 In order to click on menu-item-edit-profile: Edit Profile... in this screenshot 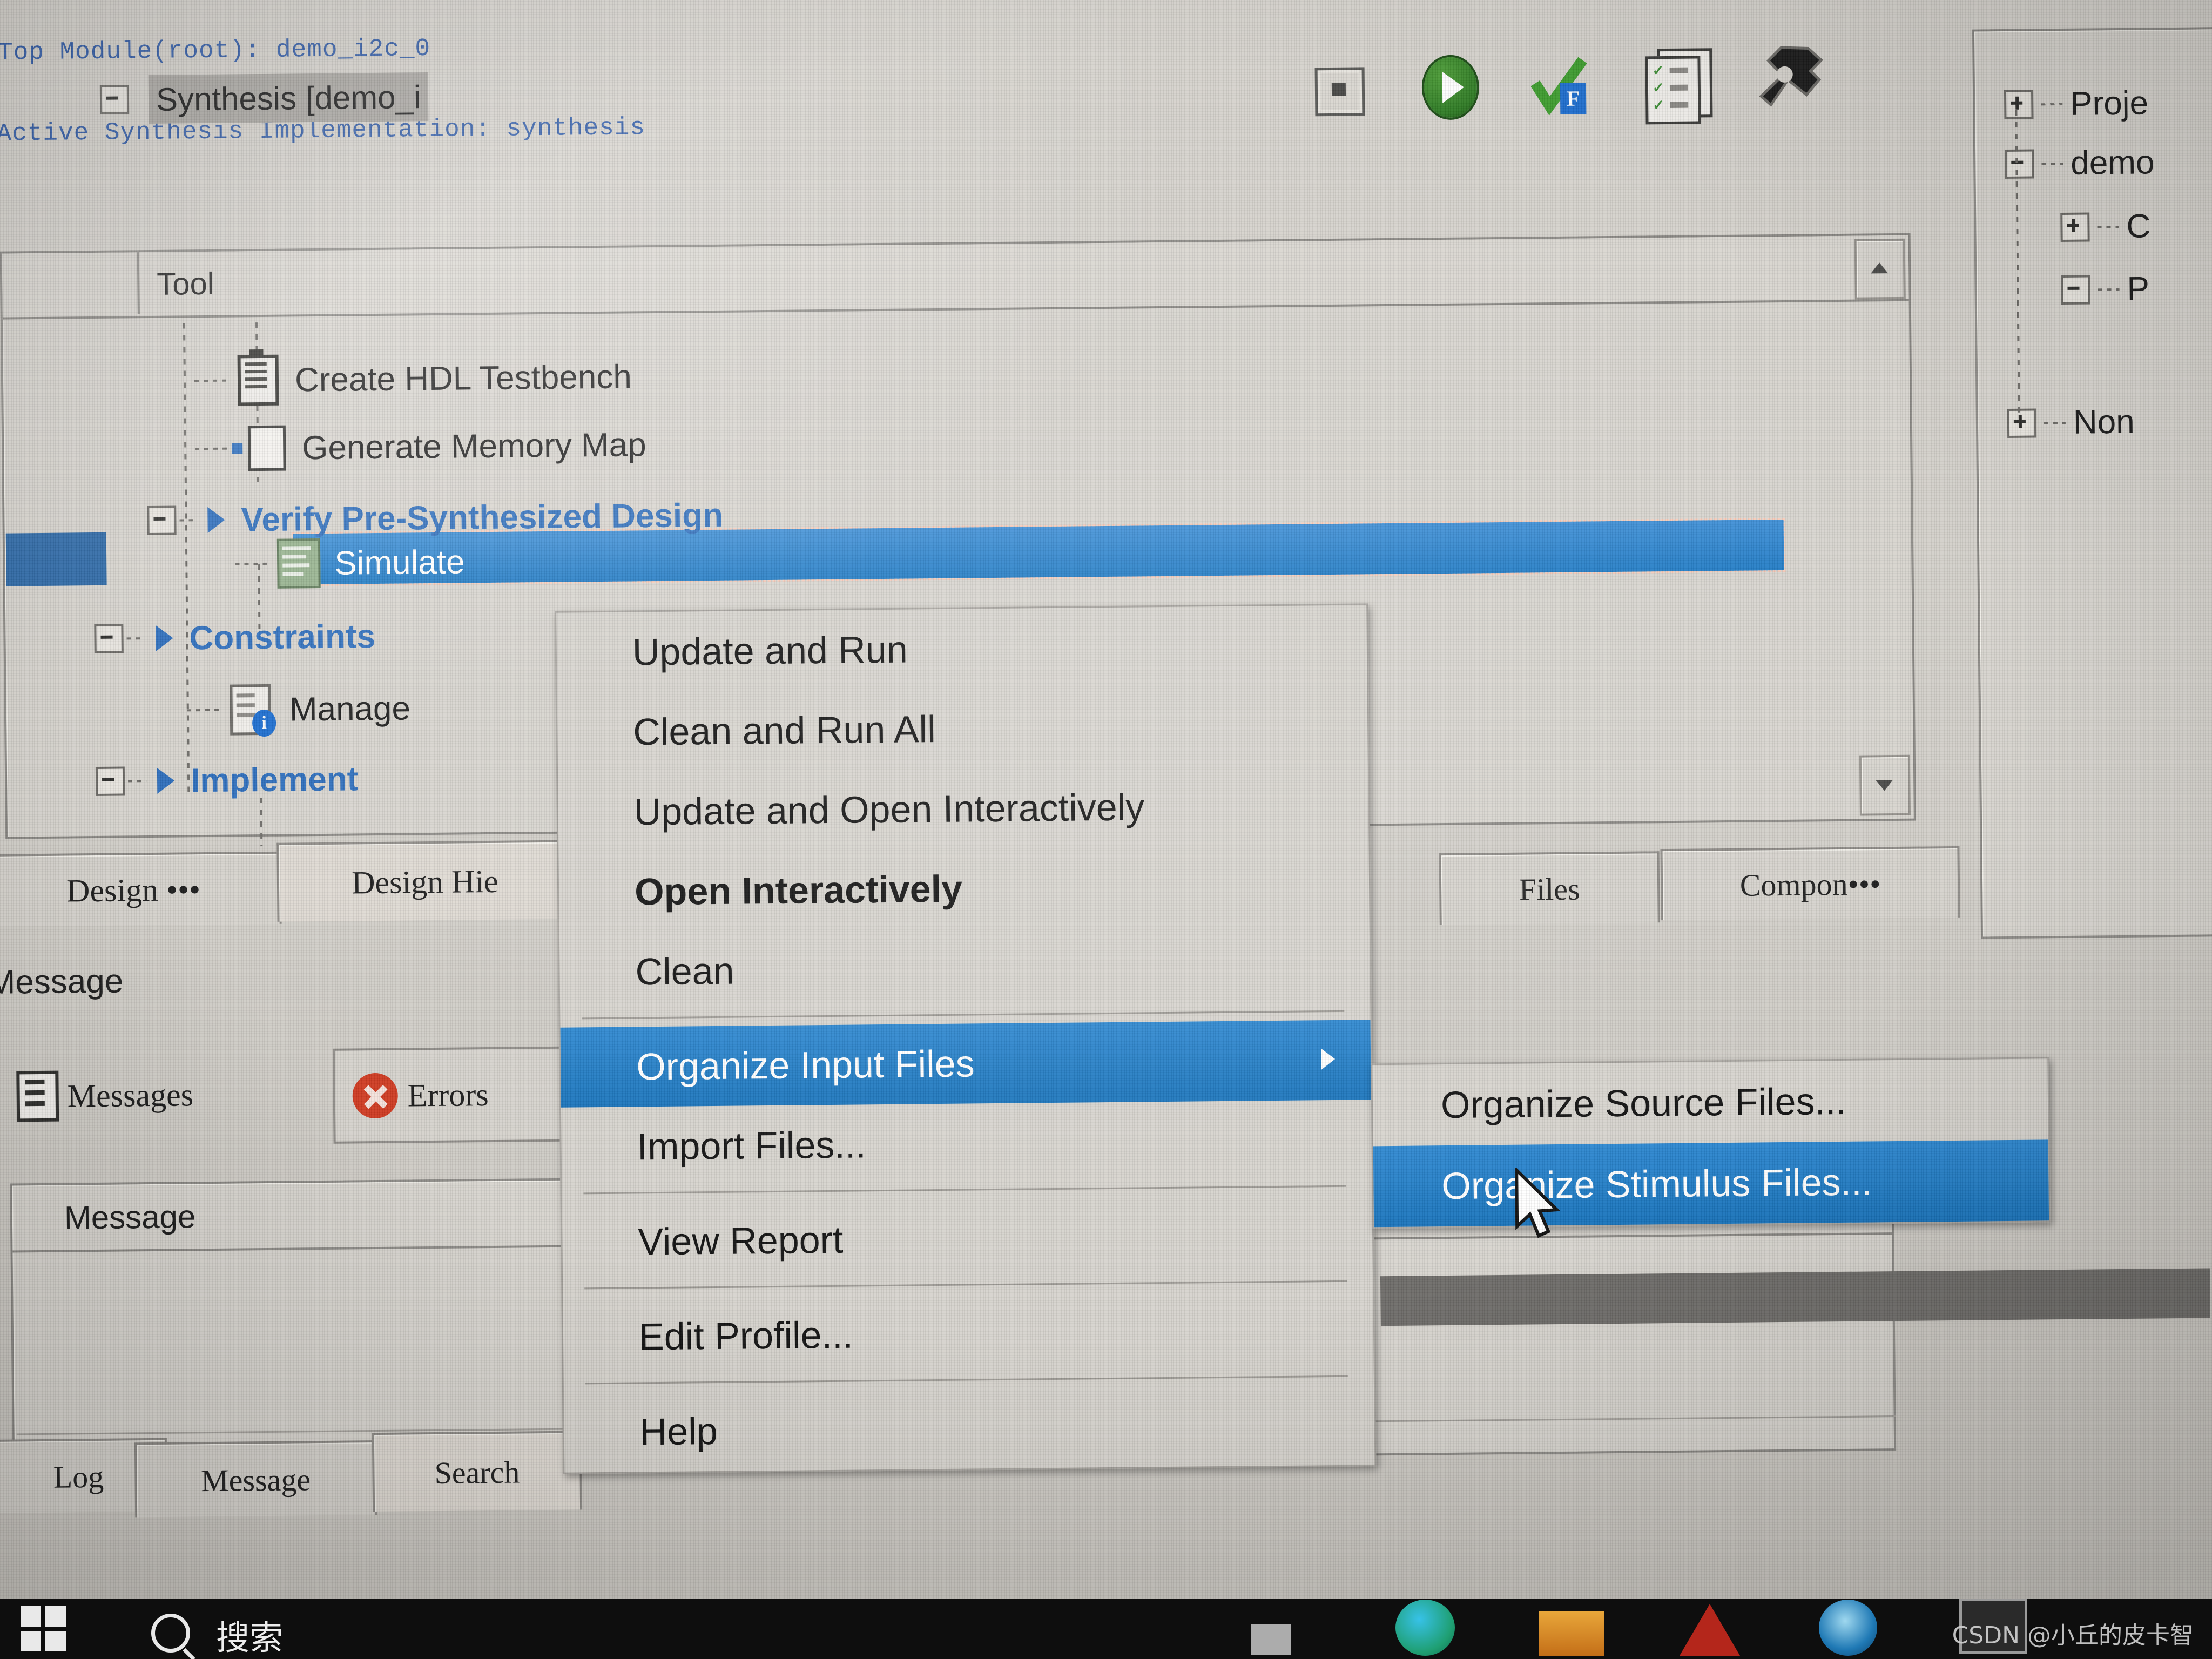, I will do `click(968, 1333)`.